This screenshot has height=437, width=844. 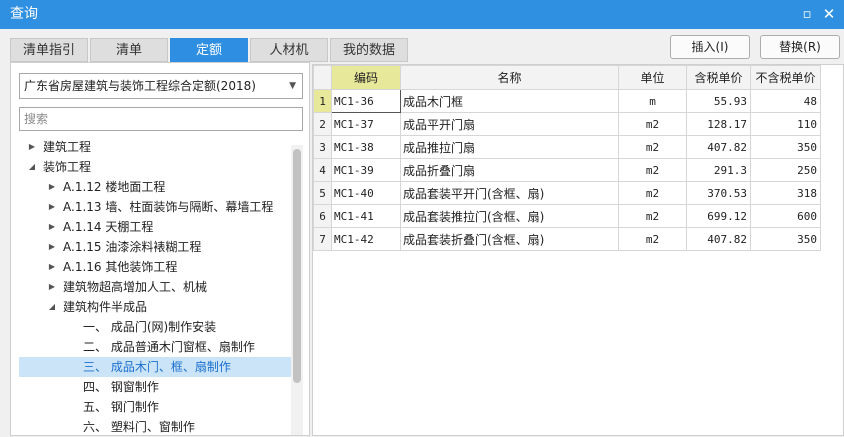 I want to click on tab-labor-material-machine: 人材机, so click(x=289, y=50).